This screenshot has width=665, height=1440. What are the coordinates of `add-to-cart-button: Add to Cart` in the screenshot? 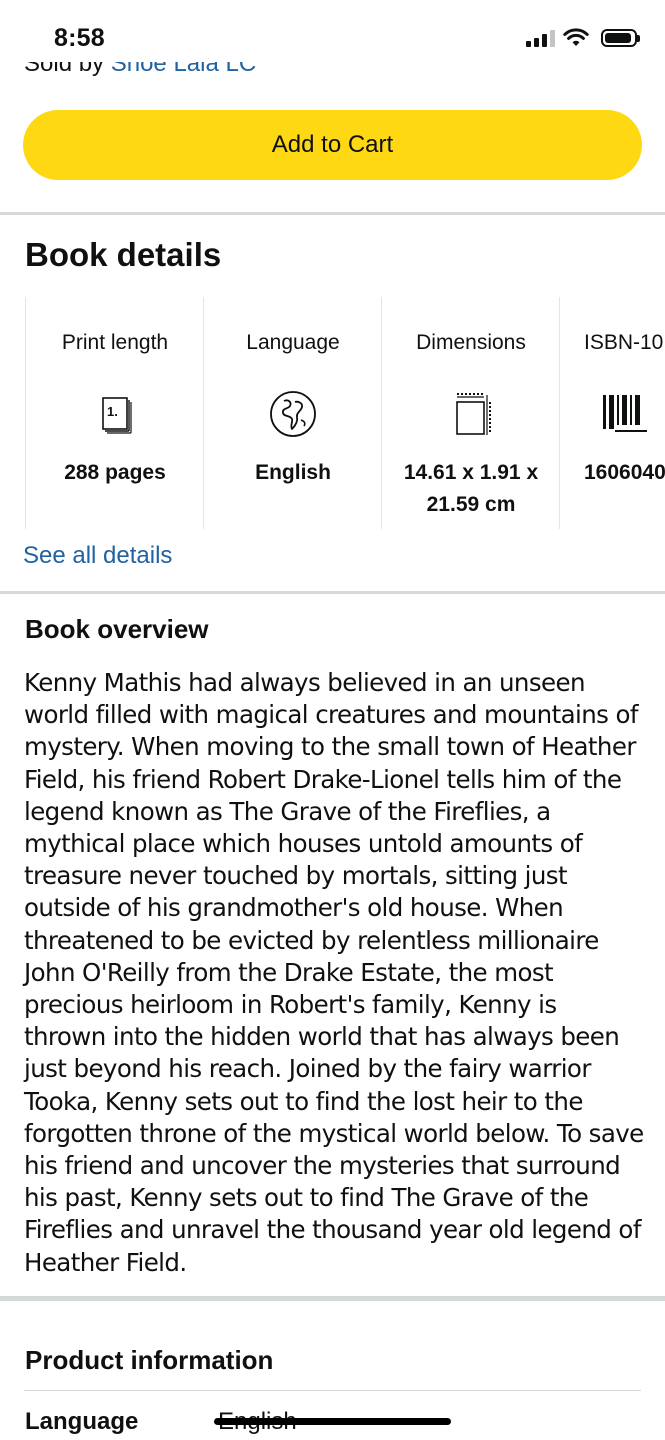 It's located at (332, 145).